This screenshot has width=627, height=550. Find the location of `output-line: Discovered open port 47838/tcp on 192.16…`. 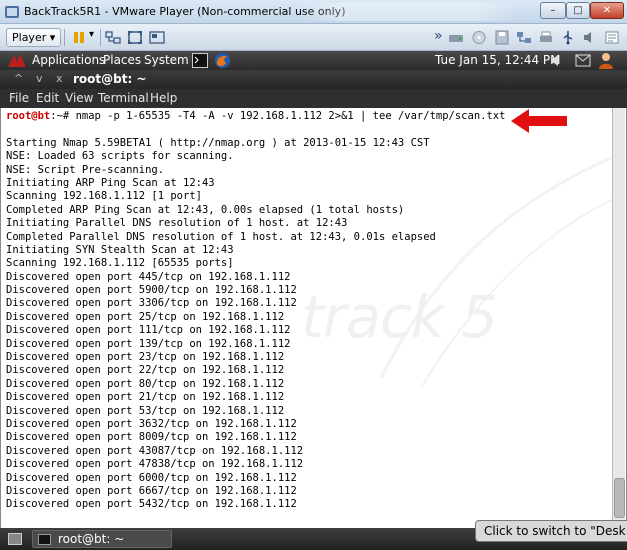

output-line: Discovered open port 47838/tcp on 192.16… is located at coordinates (155, 464).